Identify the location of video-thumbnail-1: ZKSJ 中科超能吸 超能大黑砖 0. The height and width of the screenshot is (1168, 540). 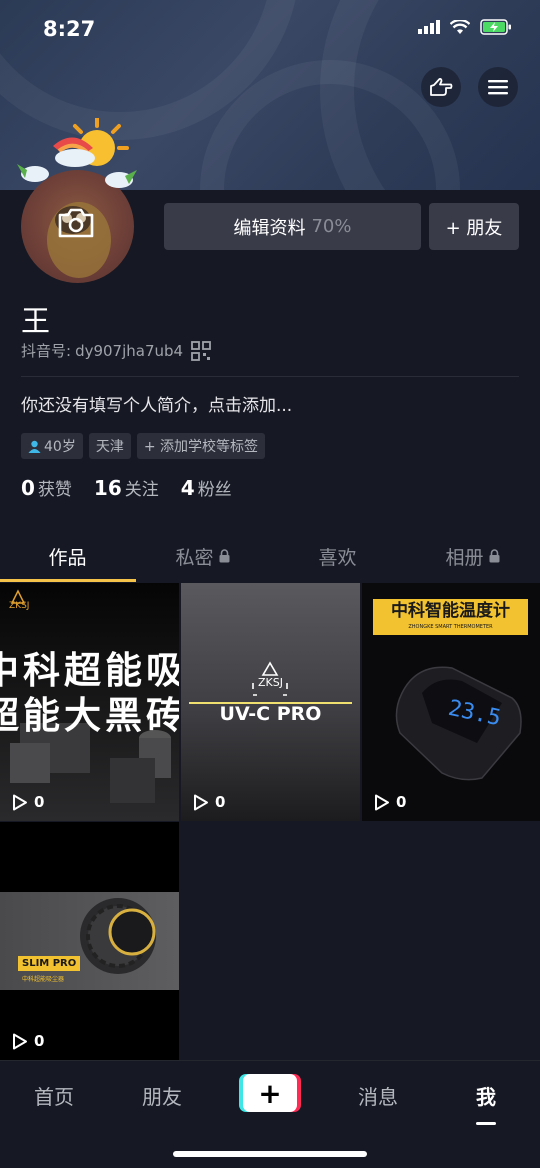
(89, 702).